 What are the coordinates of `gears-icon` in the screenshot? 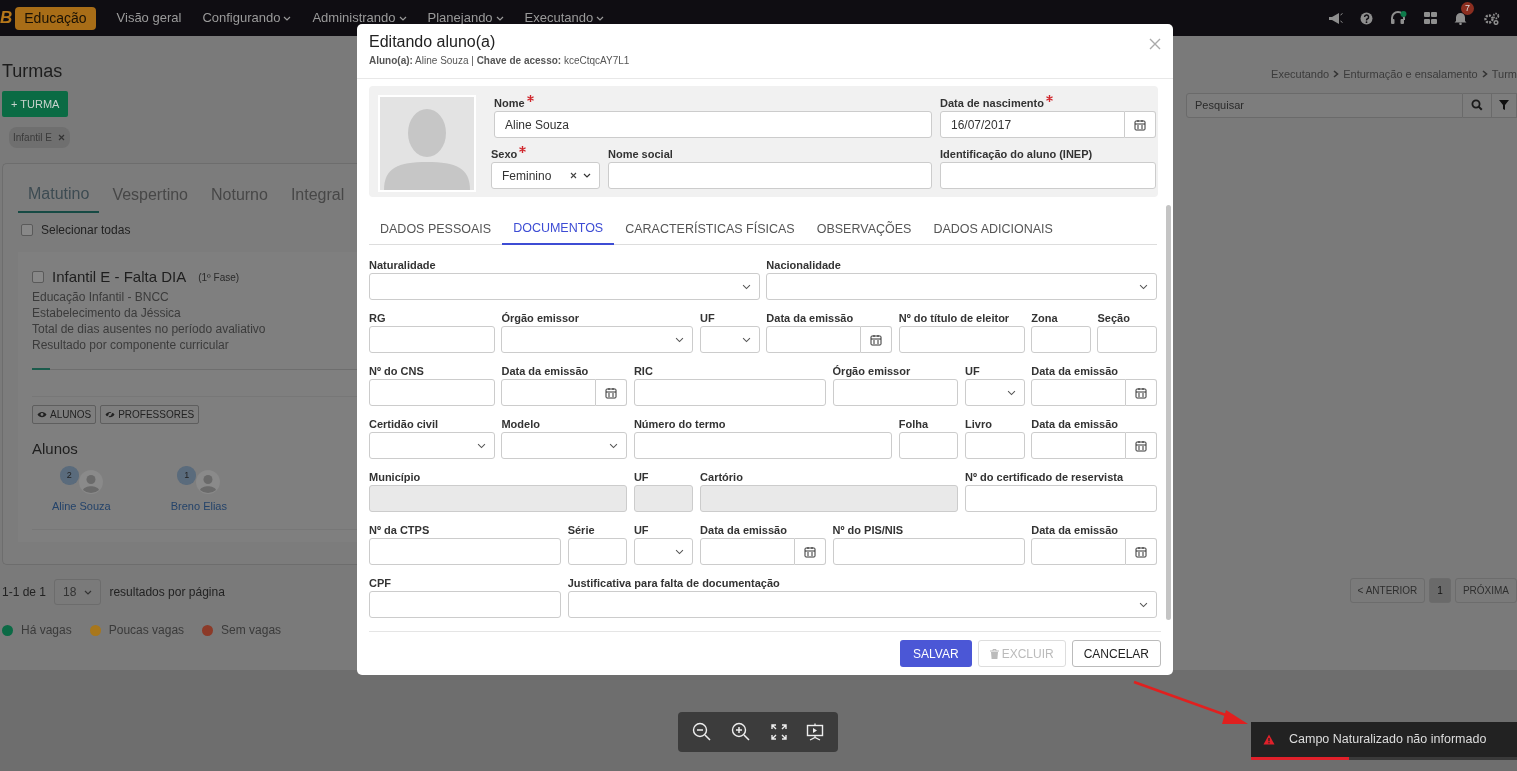 It's located at (1492, 18).